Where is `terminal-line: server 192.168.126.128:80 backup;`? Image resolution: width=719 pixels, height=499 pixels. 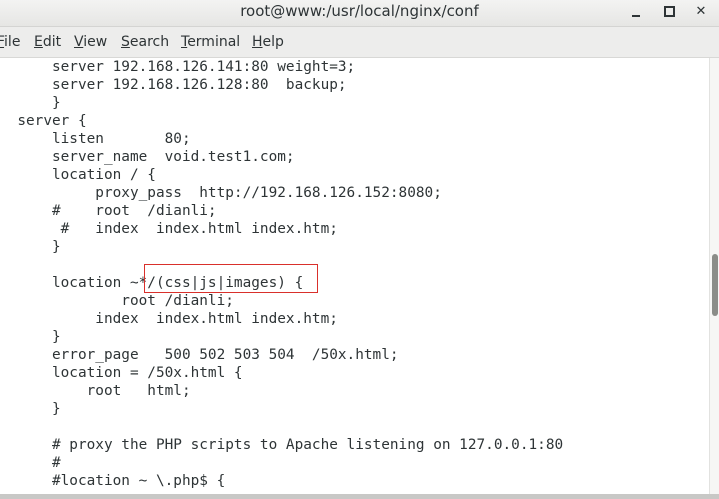
terminal-line: server 192.168.126.128:80 backup; is located at coordinates (173, 85).